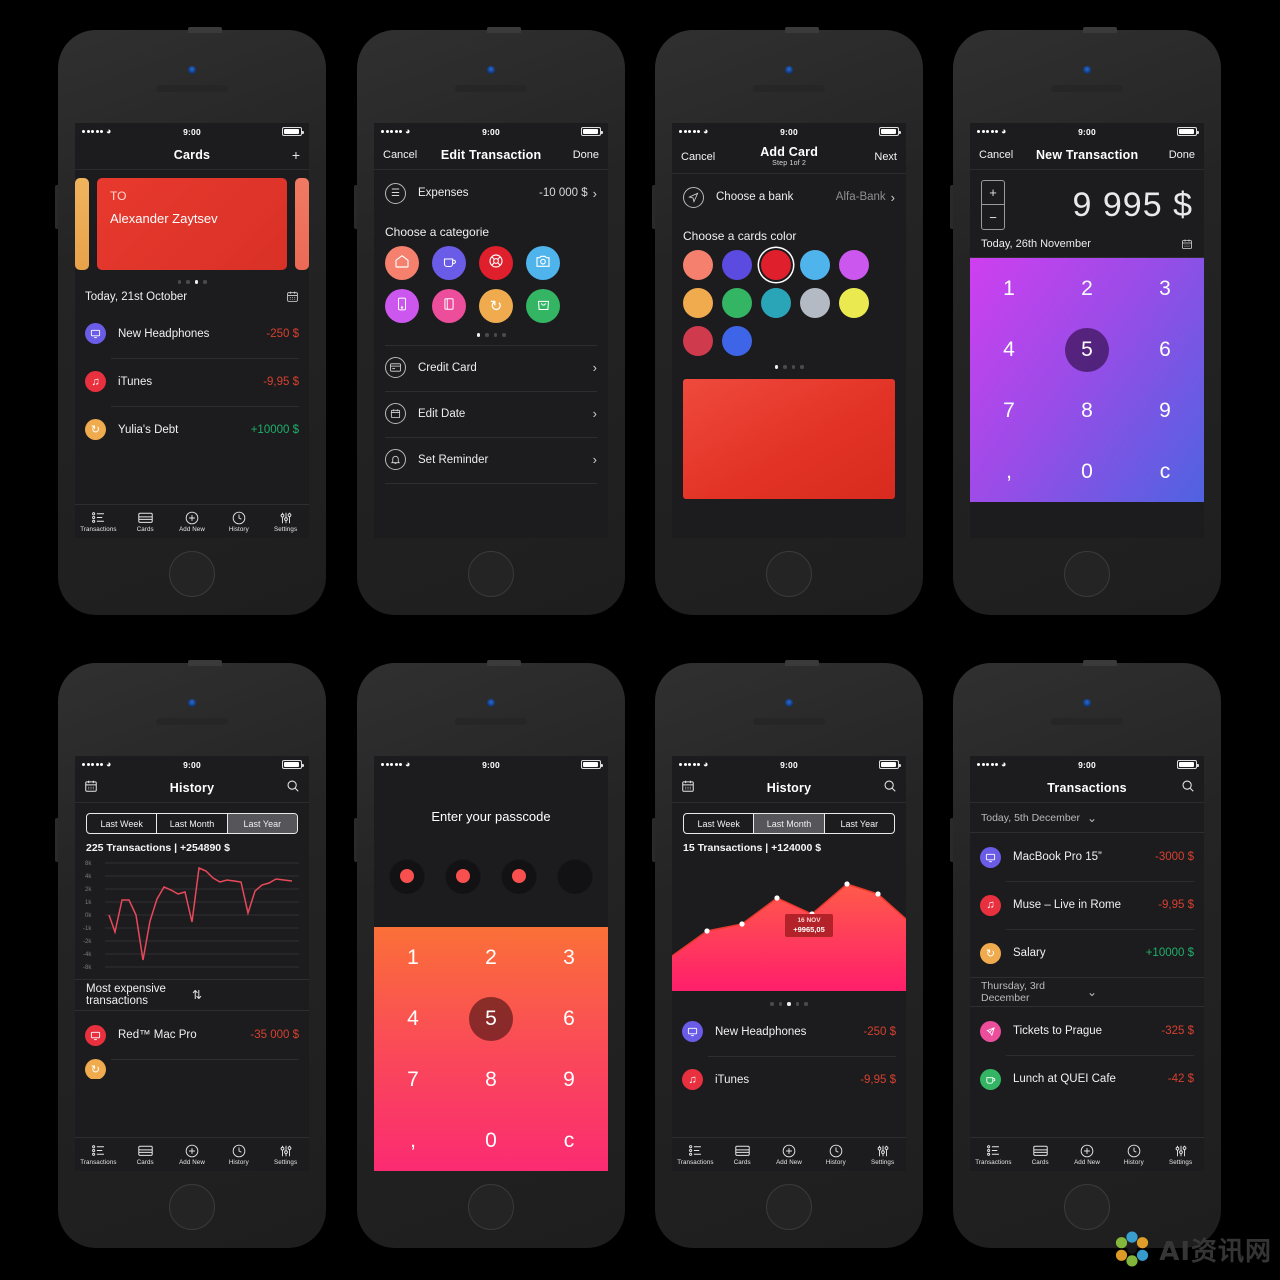 The image size is (1280, 1280). I want to click on key-6: 6, so click(569, 1018).